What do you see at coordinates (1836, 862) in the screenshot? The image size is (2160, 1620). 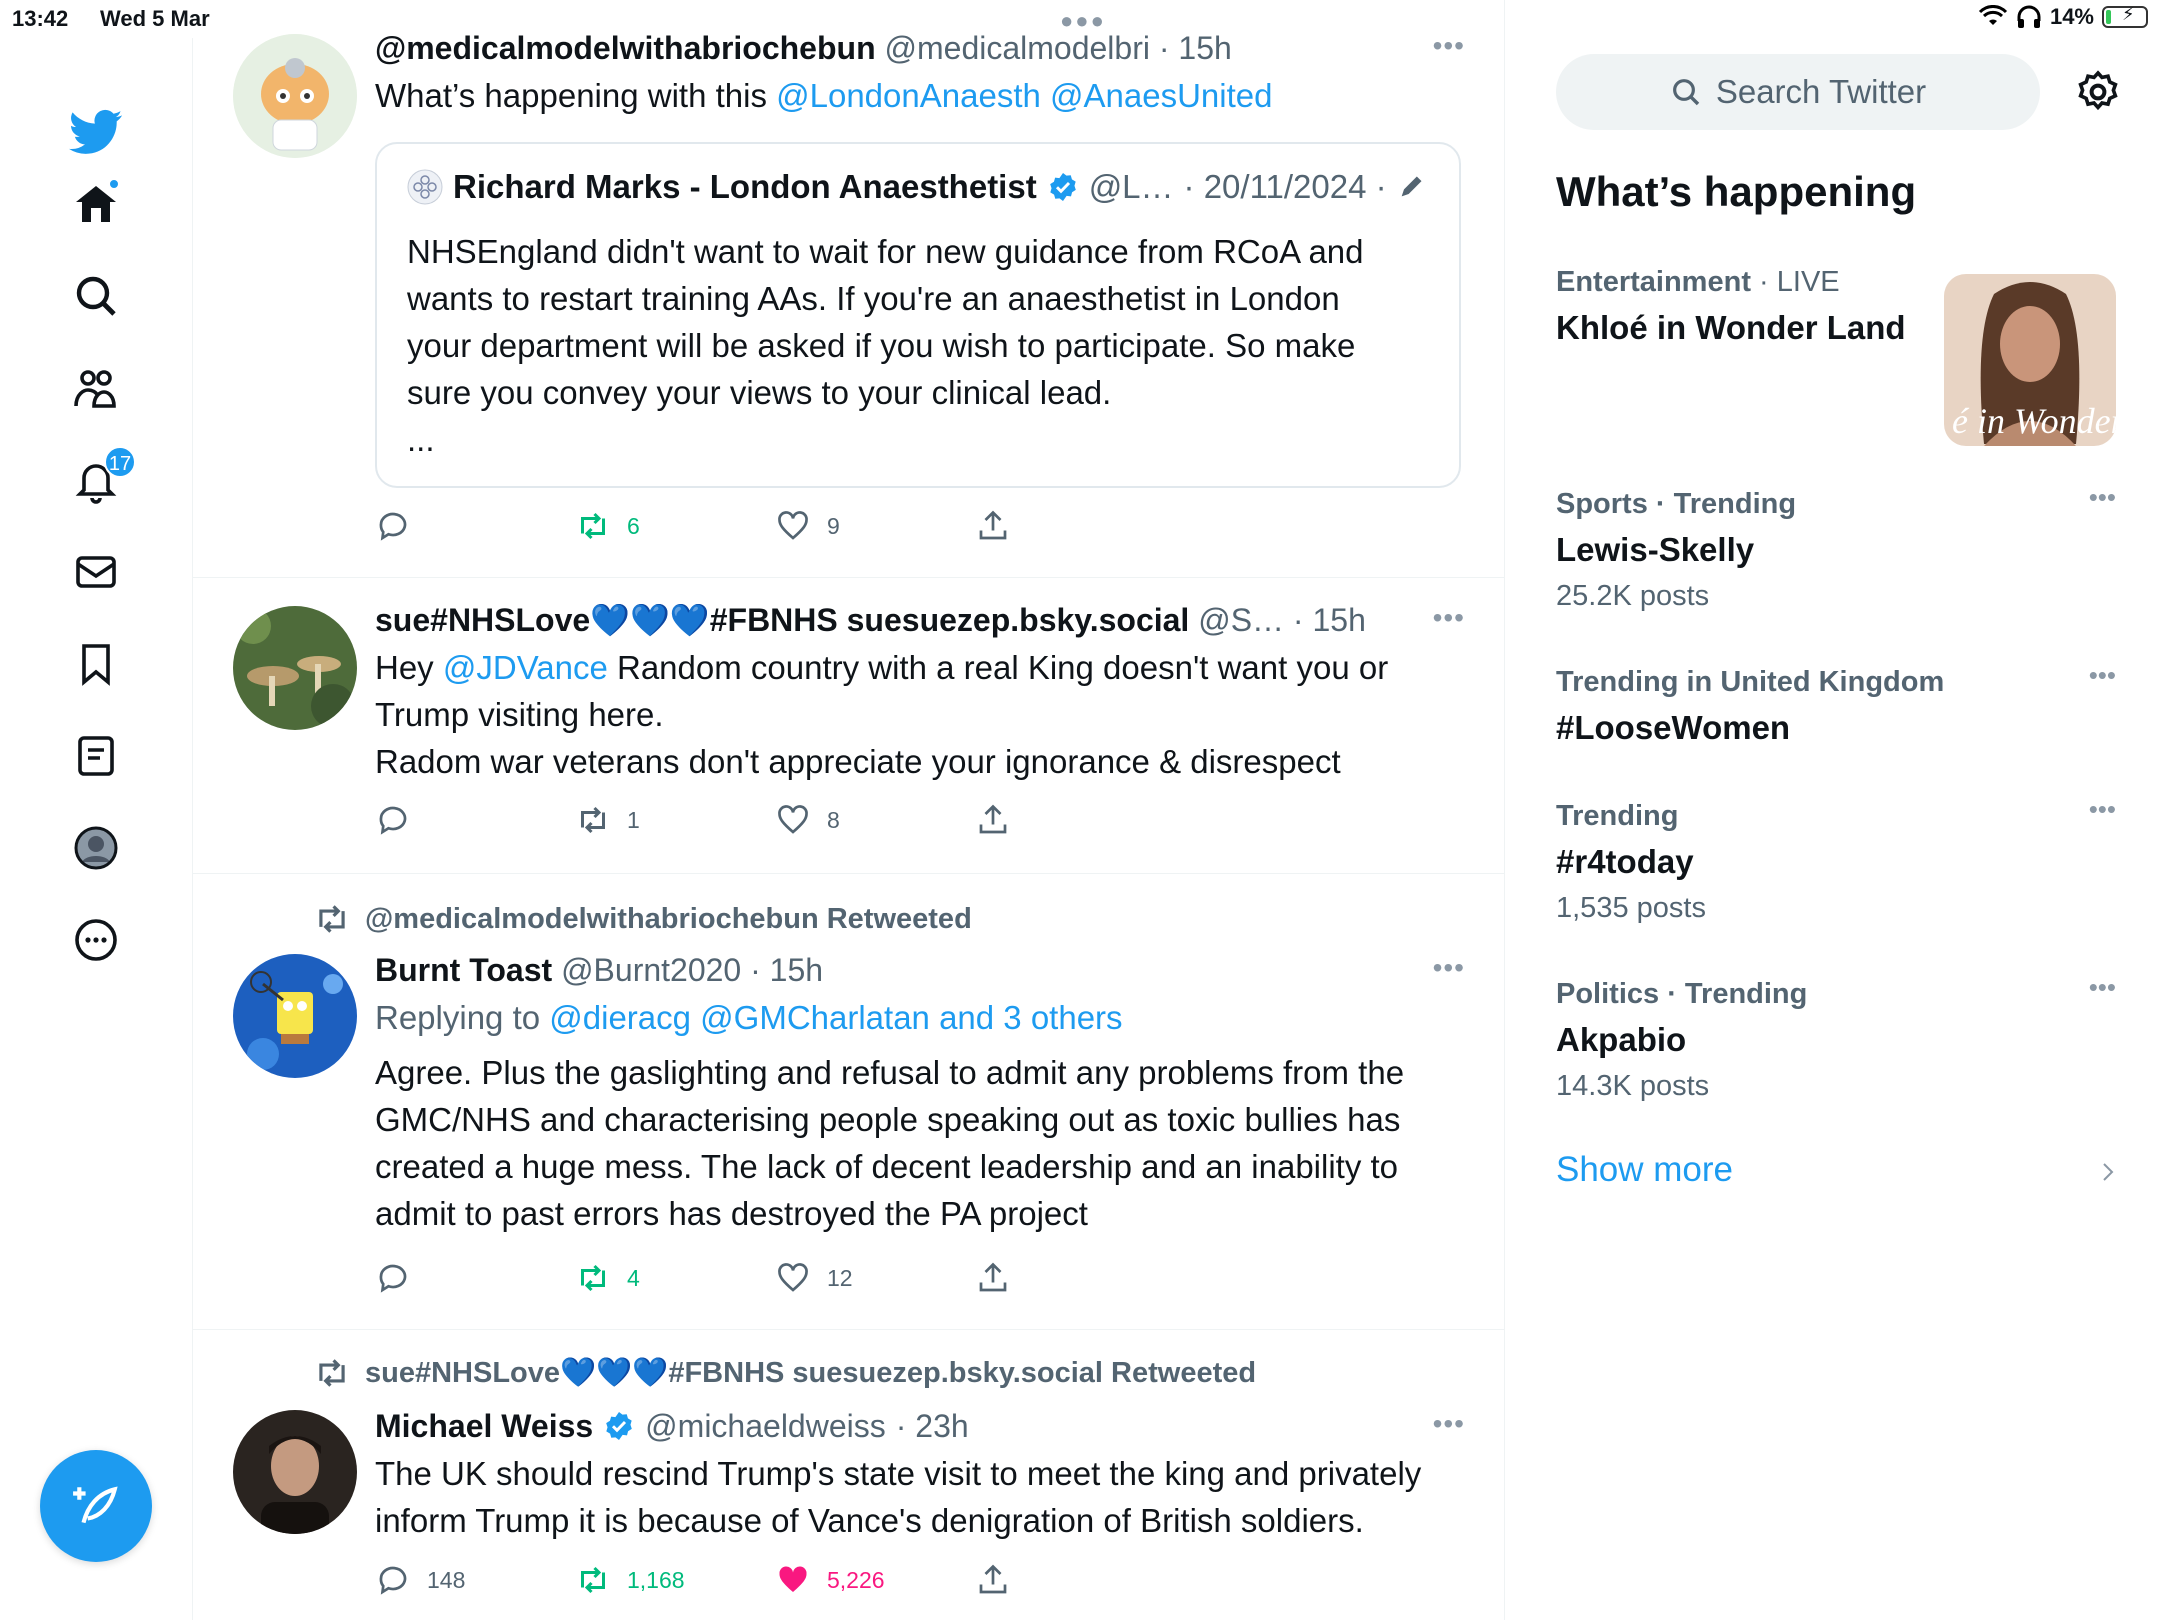 I see `trend-item: Trending #r4today 1,535 posts •••` at bounding box center [1836, 862].